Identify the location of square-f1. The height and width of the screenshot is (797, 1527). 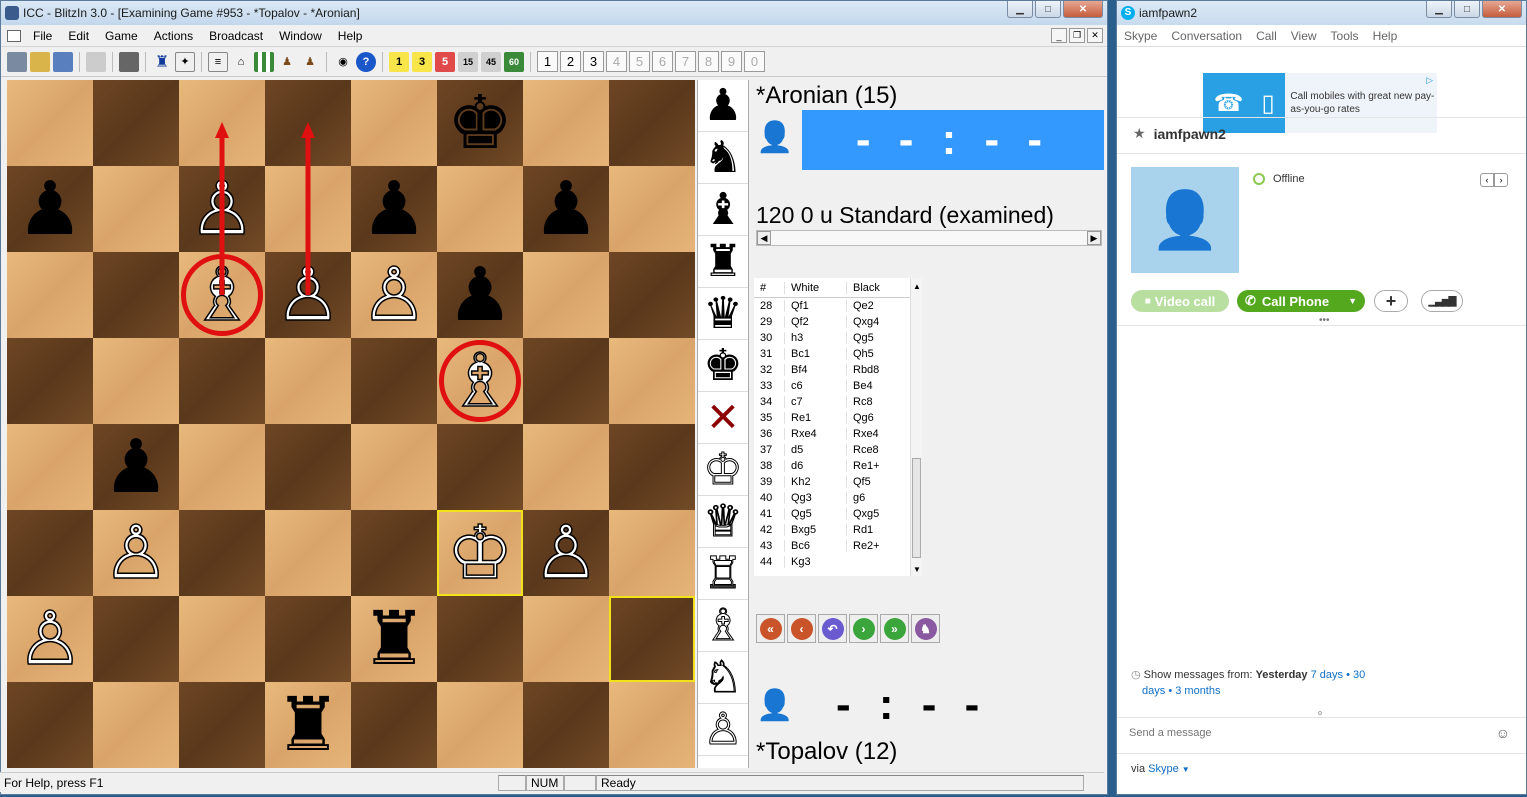
(480, 725).